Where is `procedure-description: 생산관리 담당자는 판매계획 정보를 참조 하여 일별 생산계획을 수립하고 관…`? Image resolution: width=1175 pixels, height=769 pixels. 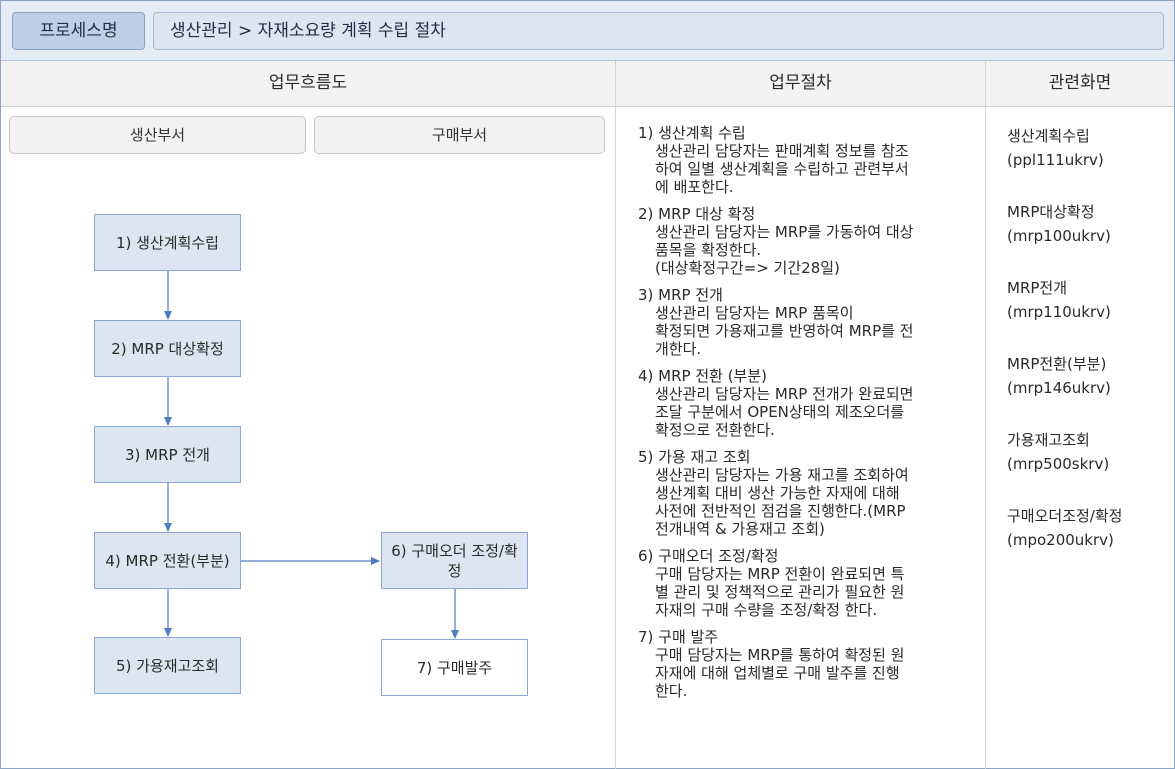
procedure-description: 생산관리 담당자는 판매계획 정보를 참조 하여 일별 생산계획을 수립하고 관… is located at coordinates (782, 169).